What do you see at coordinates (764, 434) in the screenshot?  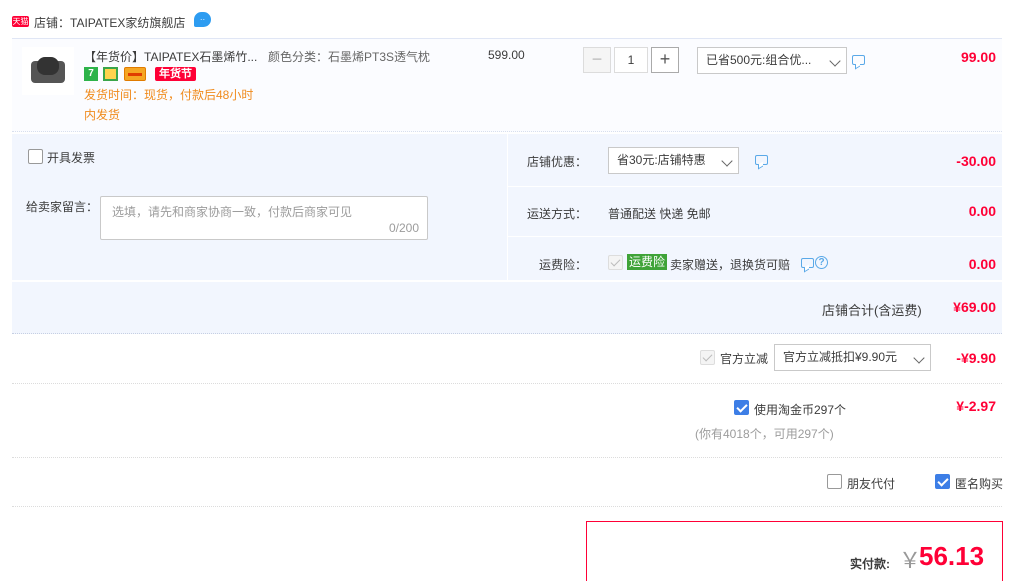 I see `coins-sub: (你有4018个，可用297个)` at bounding box center [764, 434].